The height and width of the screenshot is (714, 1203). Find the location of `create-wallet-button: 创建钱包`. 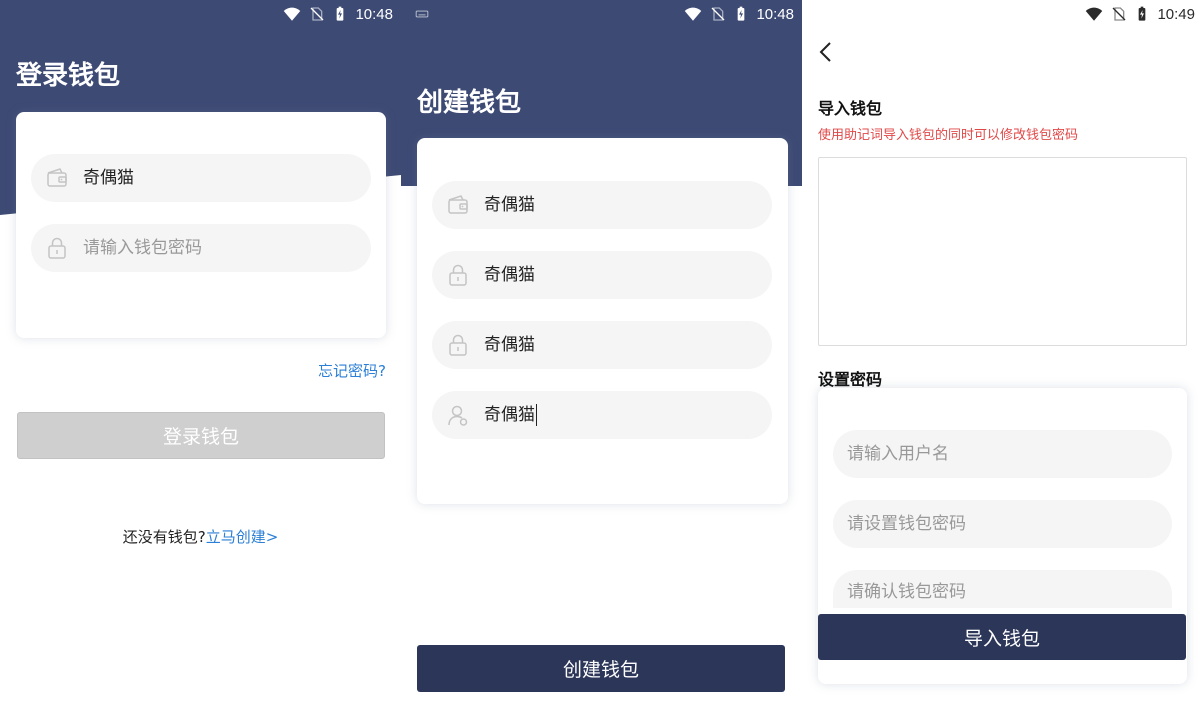

create-wallet-button: 创建钱包 is located at coordinates (601, 668).